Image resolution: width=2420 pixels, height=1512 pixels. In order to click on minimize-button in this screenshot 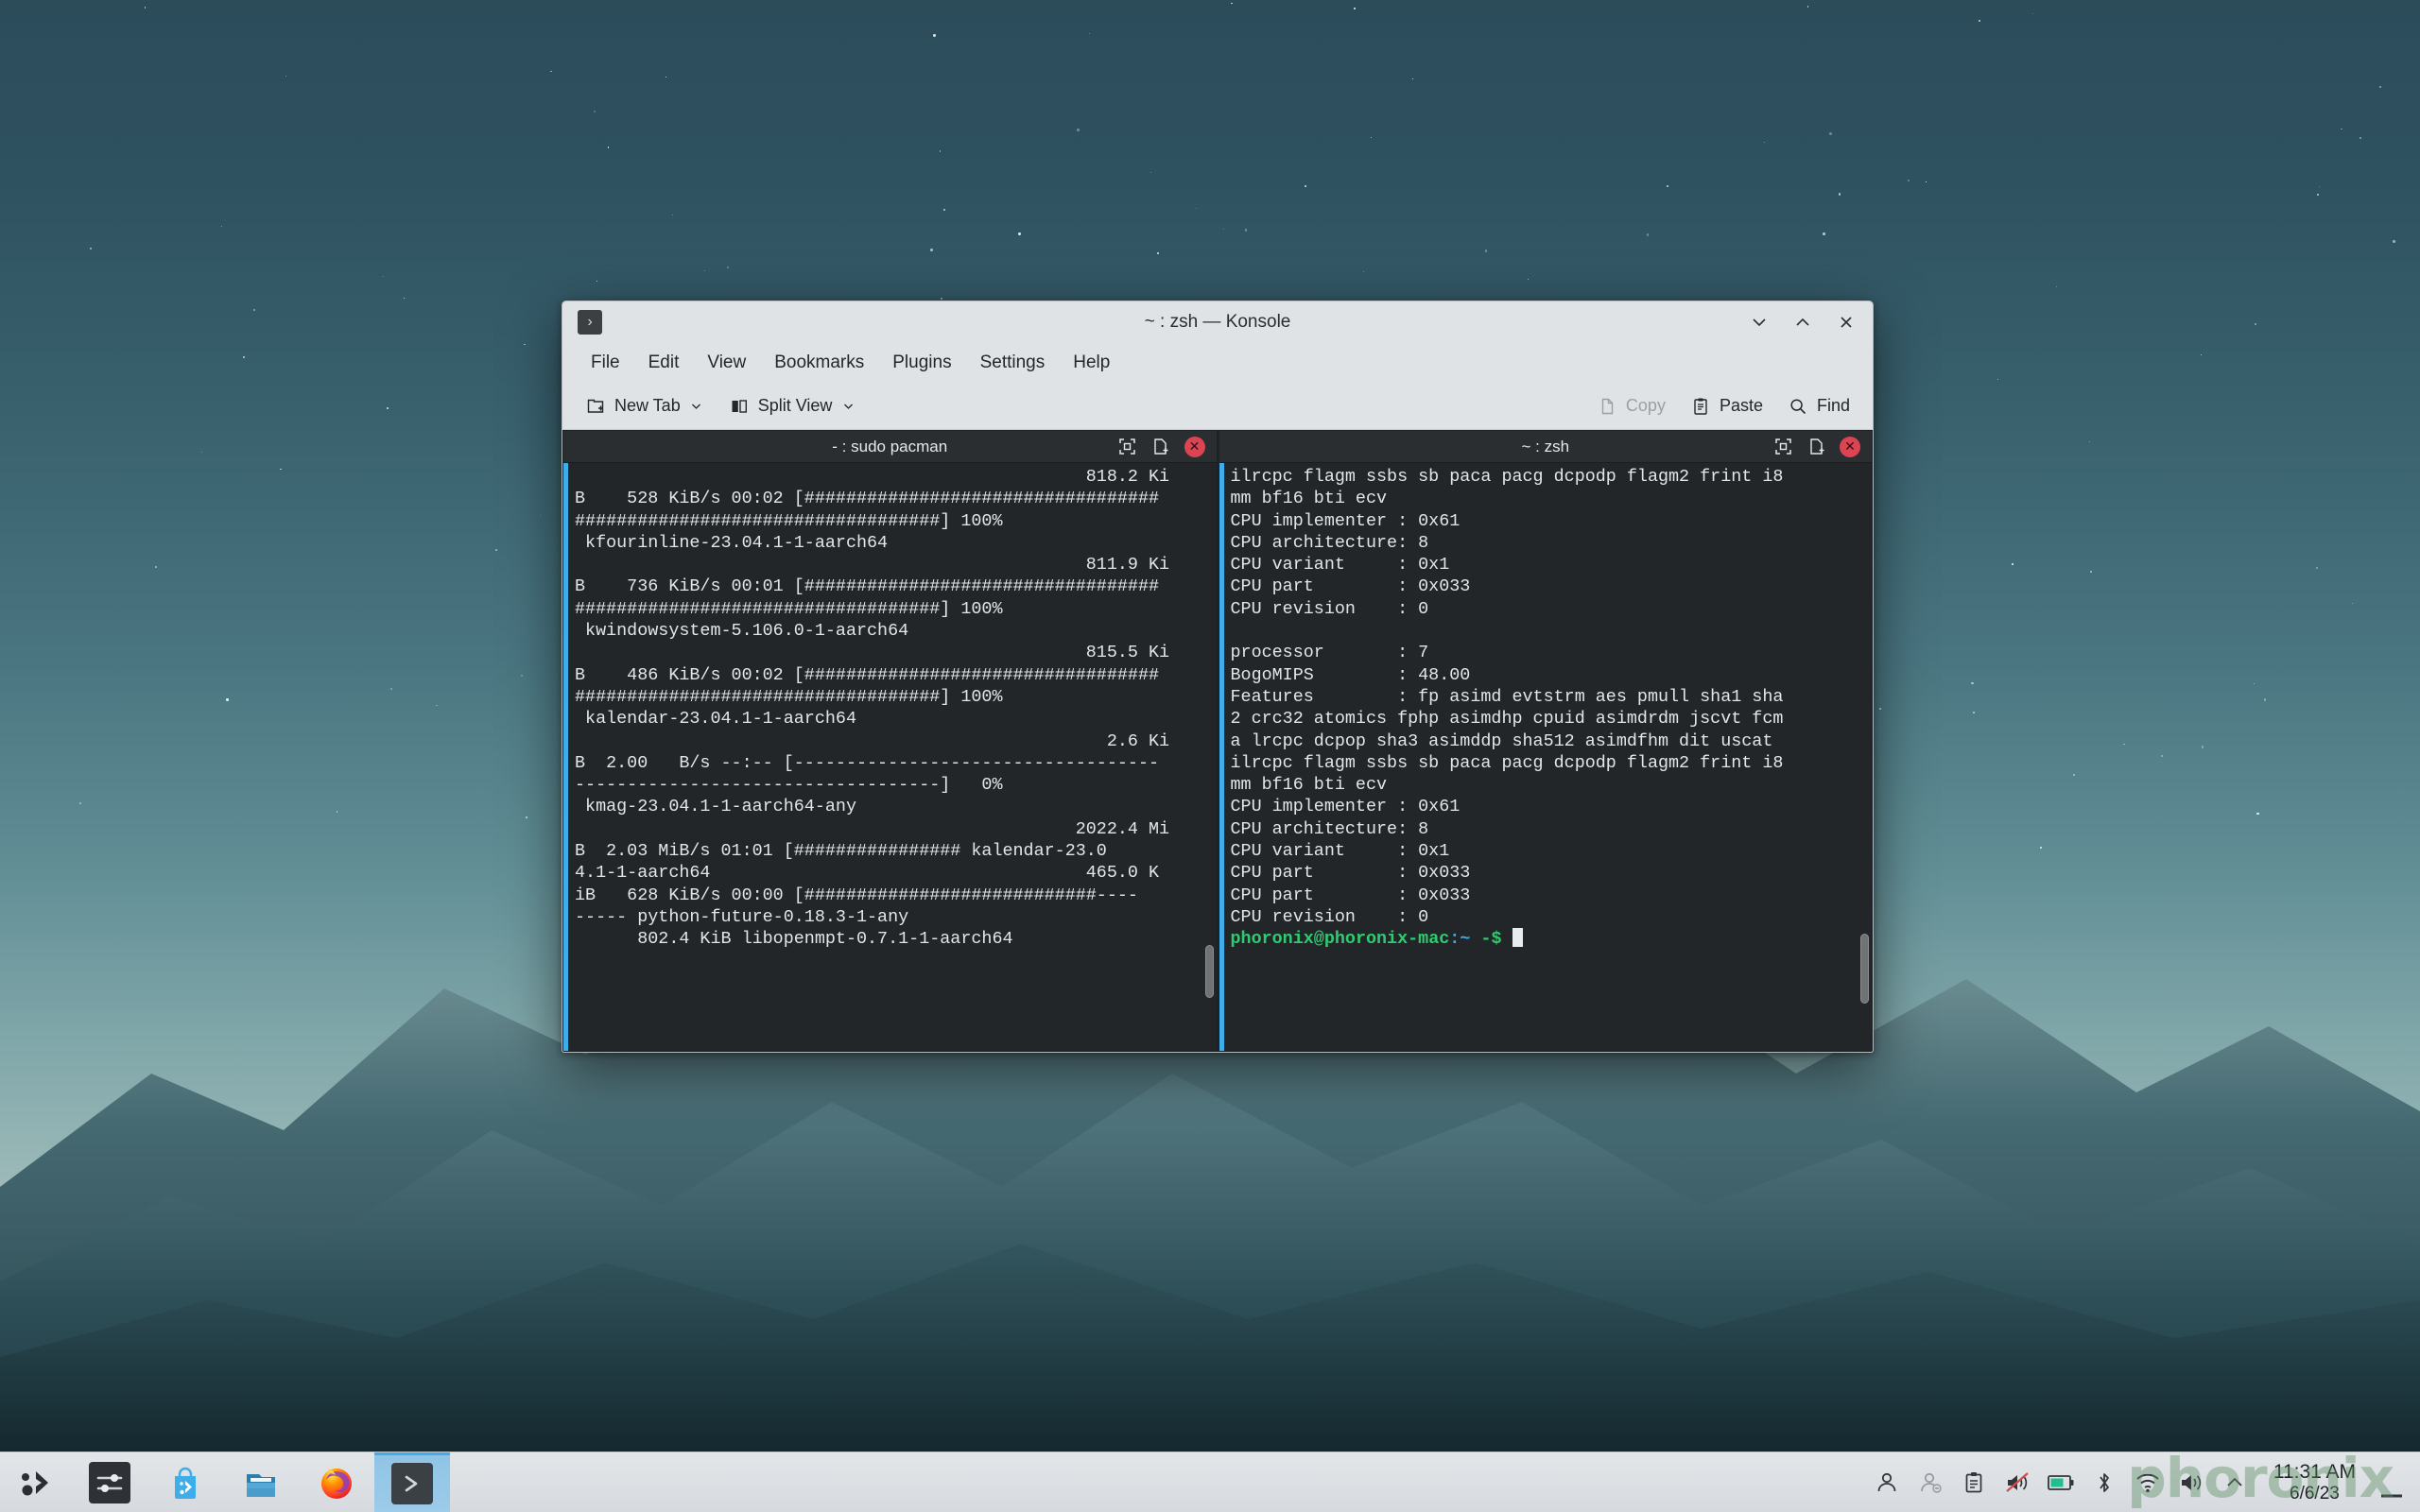, I will do `click(1759, 322)`.